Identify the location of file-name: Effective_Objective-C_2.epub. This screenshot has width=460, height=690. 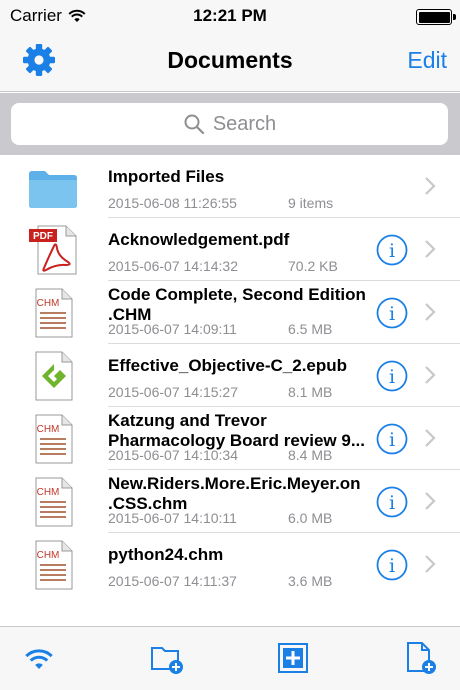
(228, 365).